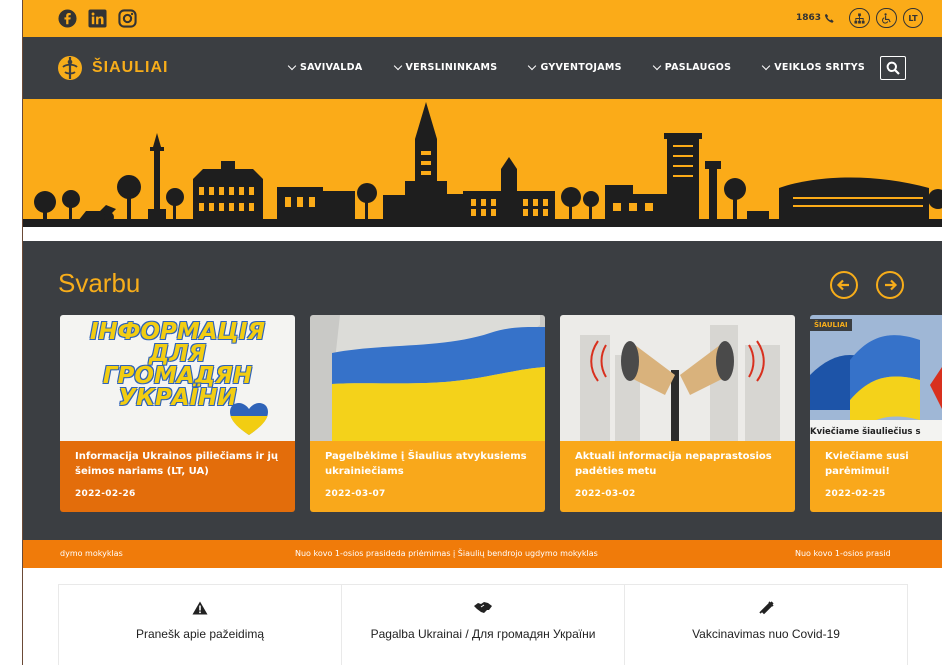  What do you see at coordinates (865, 432) in the screenshot?
I see `card-overlay-text: Kviečiame šiauliečius s` at bounding box center [865, 432].